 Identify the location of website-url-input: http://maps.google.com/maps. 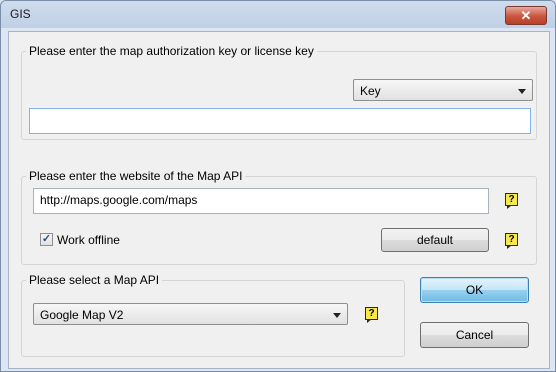
(261, 201).